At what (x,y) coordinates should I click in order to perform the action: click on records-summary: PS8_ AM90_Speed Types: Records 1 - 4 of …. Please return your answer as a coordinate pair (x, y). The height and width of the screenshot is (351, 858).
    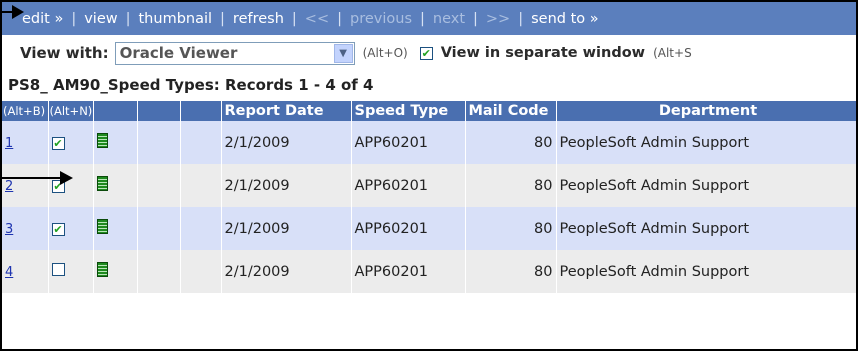
    Looking at the image, I should click on (191, 85).